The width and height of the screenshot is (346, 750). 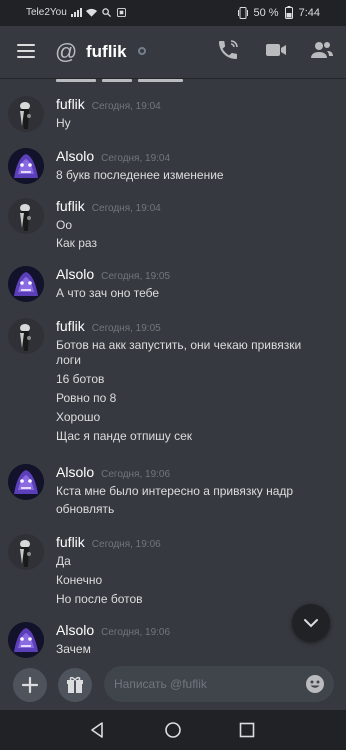 I want to click on gift-button, so click(x=75, y=685).